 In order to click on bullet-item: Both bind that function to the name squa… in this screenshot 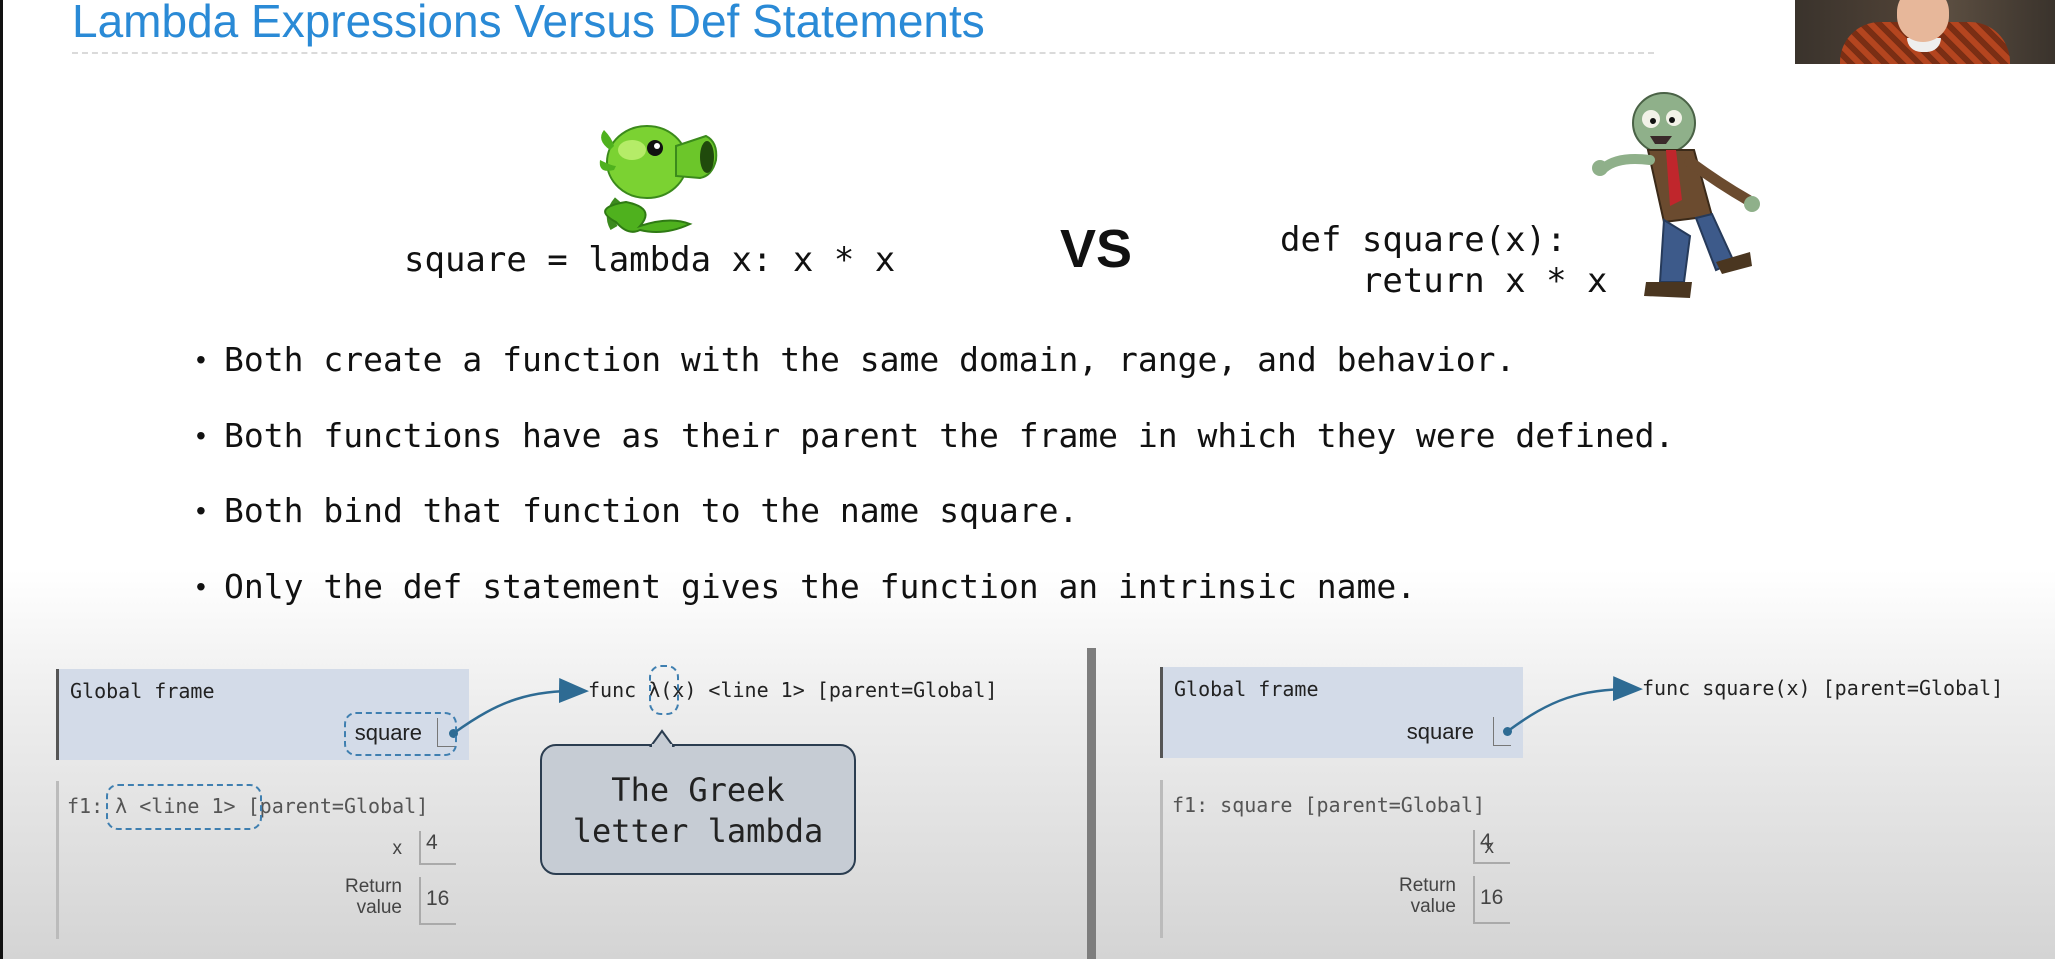, I will do `click(935, 526)`.